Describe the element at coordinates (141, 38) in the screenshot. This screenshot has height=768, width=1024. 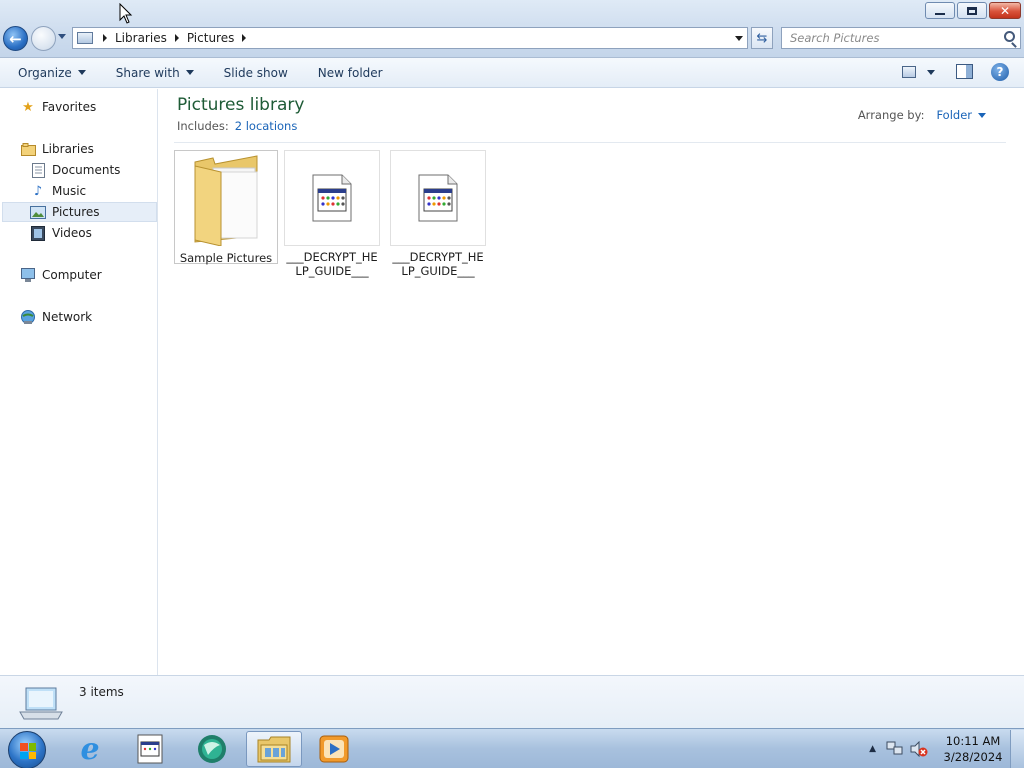
I see `breadcrumb-libraries: Libraries` at that location.